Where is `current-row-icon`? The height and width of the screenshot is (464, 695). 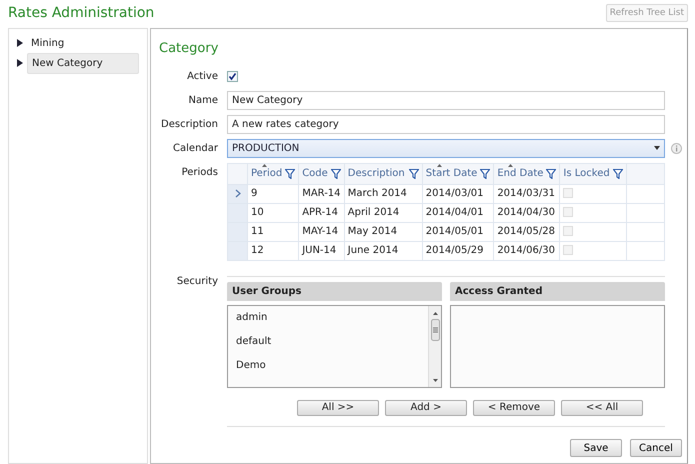
current-row-icon is located at coordinates (237, 193).